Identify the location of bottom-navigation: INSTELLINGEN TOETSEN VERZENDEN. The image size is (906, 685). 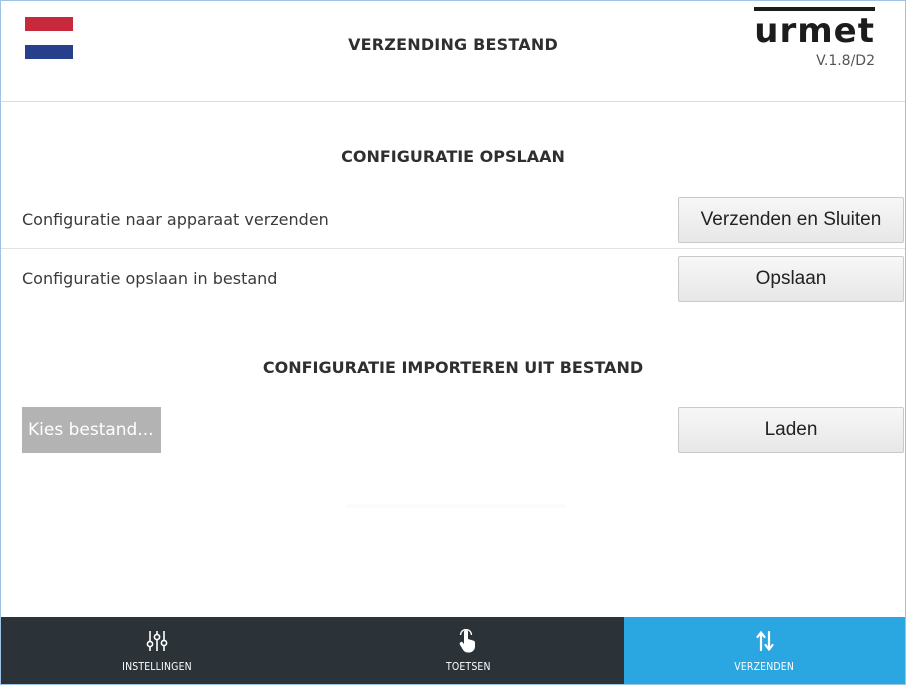
(453, 650).